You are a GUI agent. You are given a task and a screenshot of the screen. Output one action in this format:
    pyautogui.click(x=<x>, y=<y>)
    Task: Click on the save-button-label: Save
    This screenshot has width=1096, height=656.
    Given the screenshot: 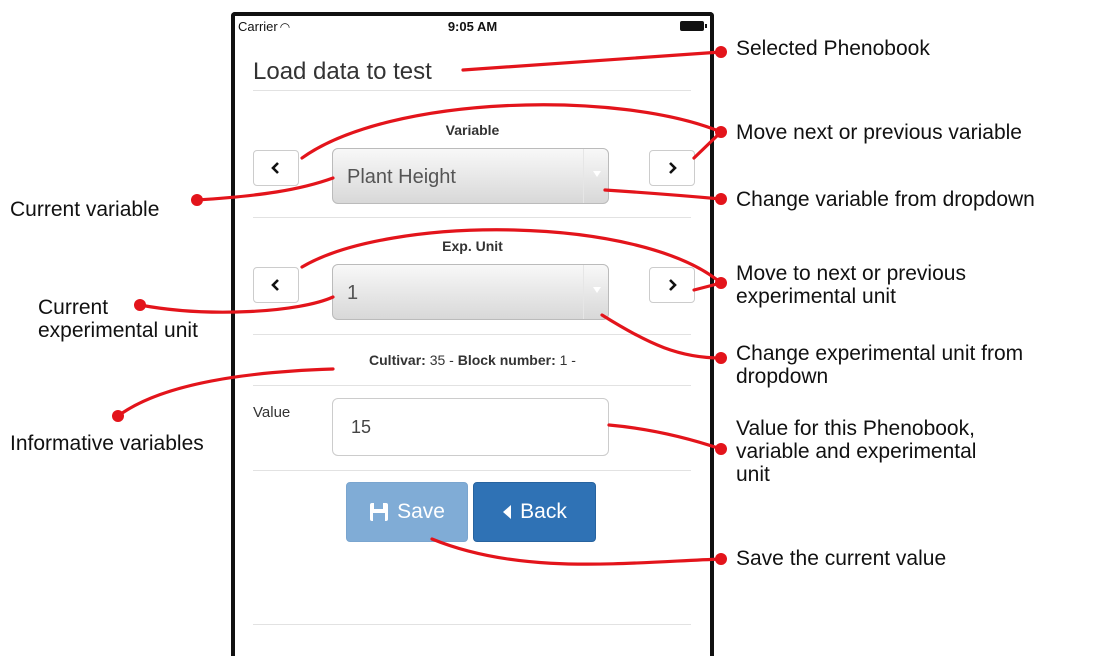 What is the action you would take?
    pyautogui.click(x=421, y=511)
    